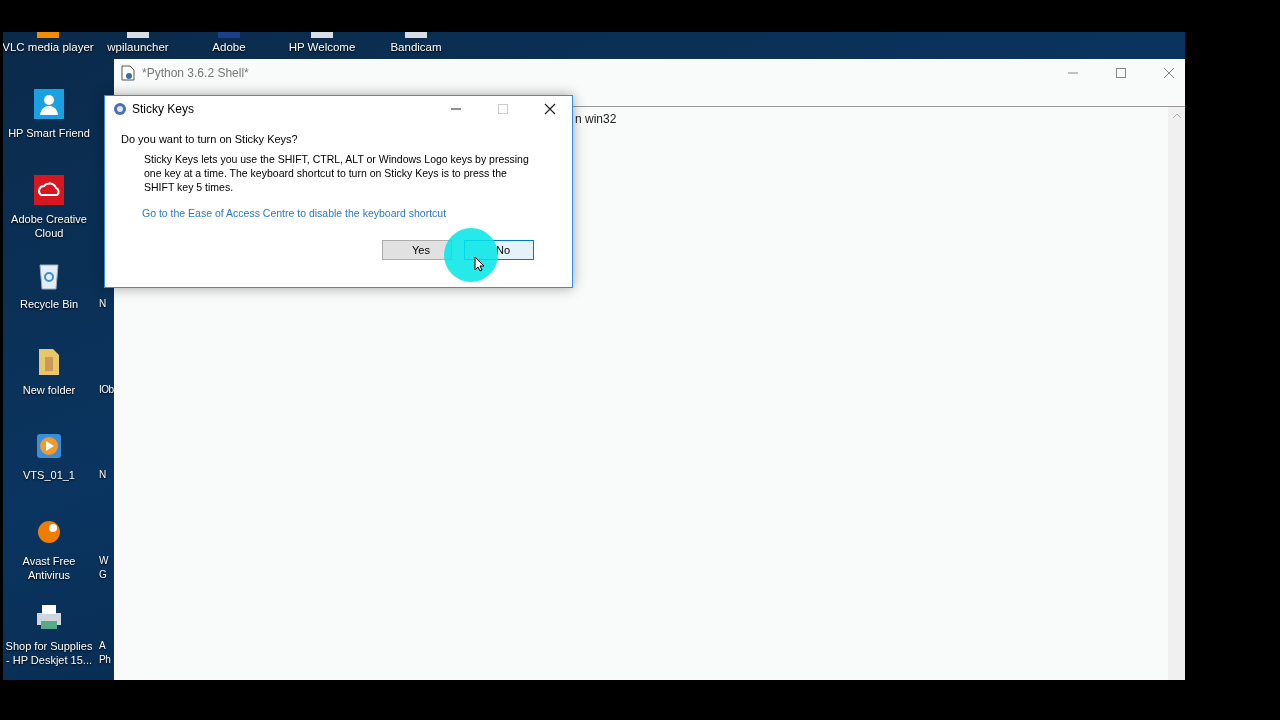 Image resolution: width=1280 pixels, height=720 pixels. What do you see at coordinates (550, 109) in the screenshot?
I see `close-icon` at bounding box center [550, 109].